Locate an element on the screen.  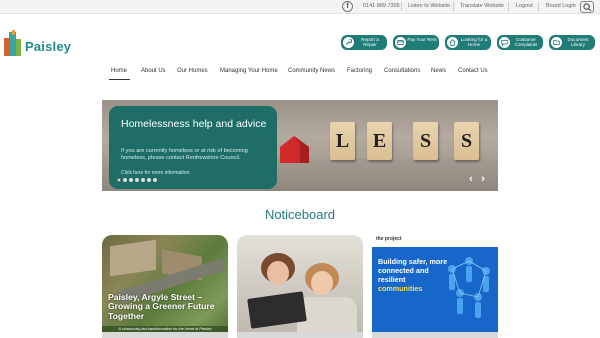
notice-card-family-laptop is located at coordinates (300, 286).